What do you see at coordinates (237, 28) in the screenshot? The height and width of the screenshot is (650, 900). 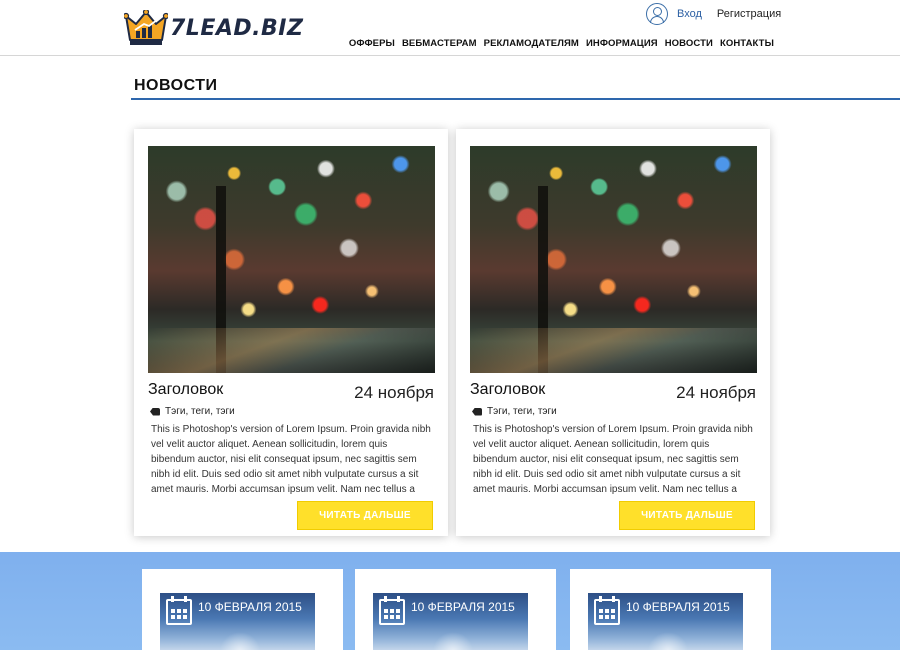 I see `logo-text: 7LEAD.BIZ` at bounding box center [237, 28].